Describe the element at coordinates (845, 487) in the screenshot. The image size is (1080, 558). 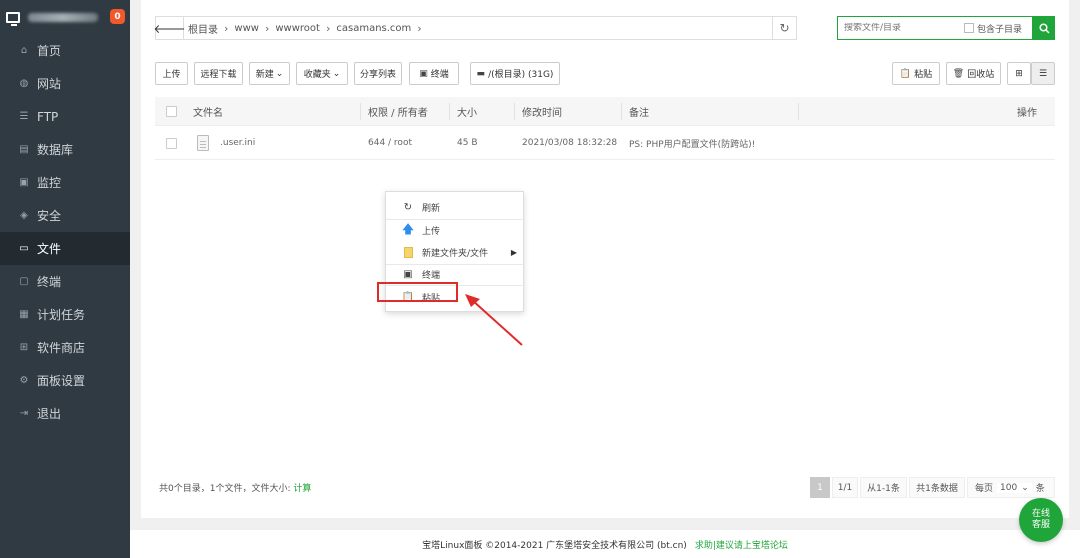
I see `pager-page-count: 1/1` at that location.